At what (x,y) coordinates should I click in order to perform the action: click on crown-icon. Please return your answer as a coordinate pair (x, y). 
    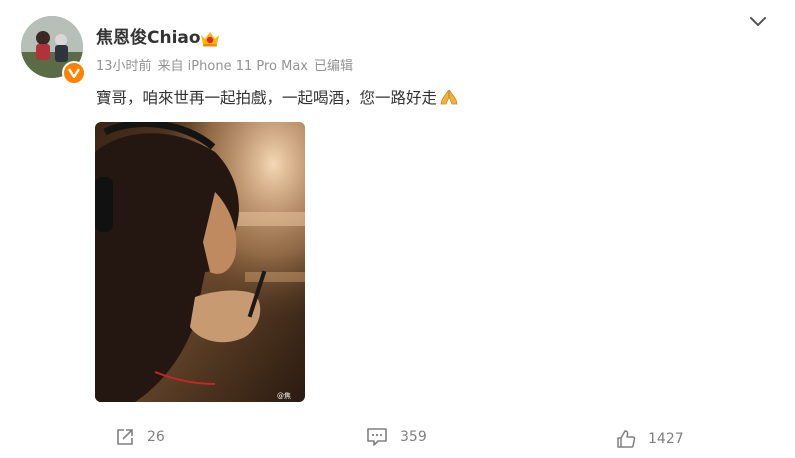
    Looking at the image, I should click on (210, 39).